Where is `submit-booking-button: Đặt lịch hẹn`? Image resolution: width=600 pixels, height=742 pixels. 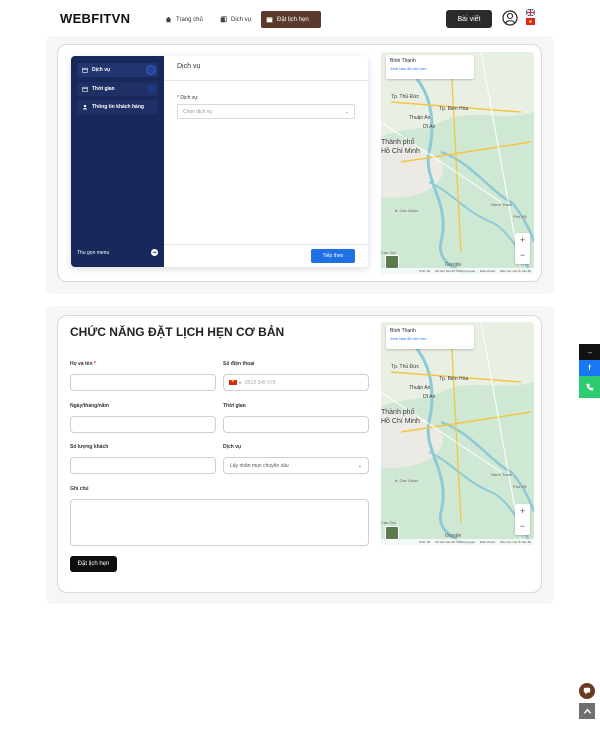
submit-booking-button: Đặt lịch hẹn is located at coordinates (93, 564).